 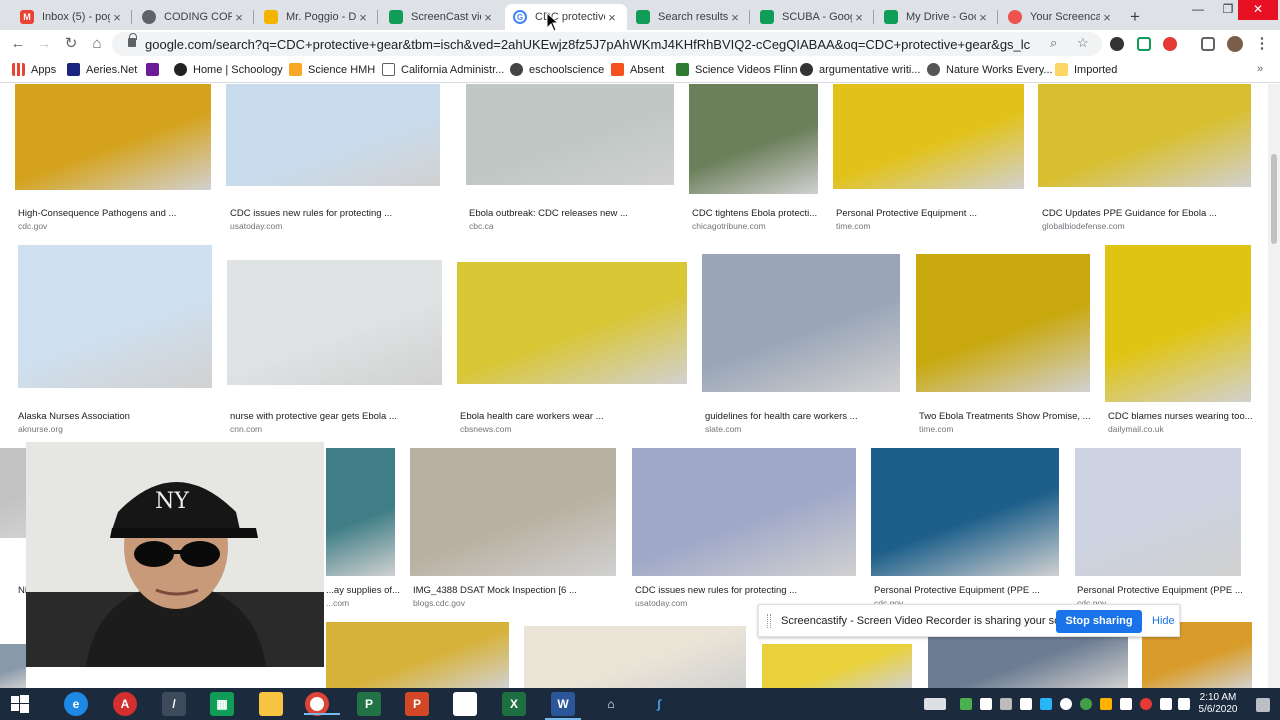 I want to click on excel-icon: X, so click(x=514, y=704).